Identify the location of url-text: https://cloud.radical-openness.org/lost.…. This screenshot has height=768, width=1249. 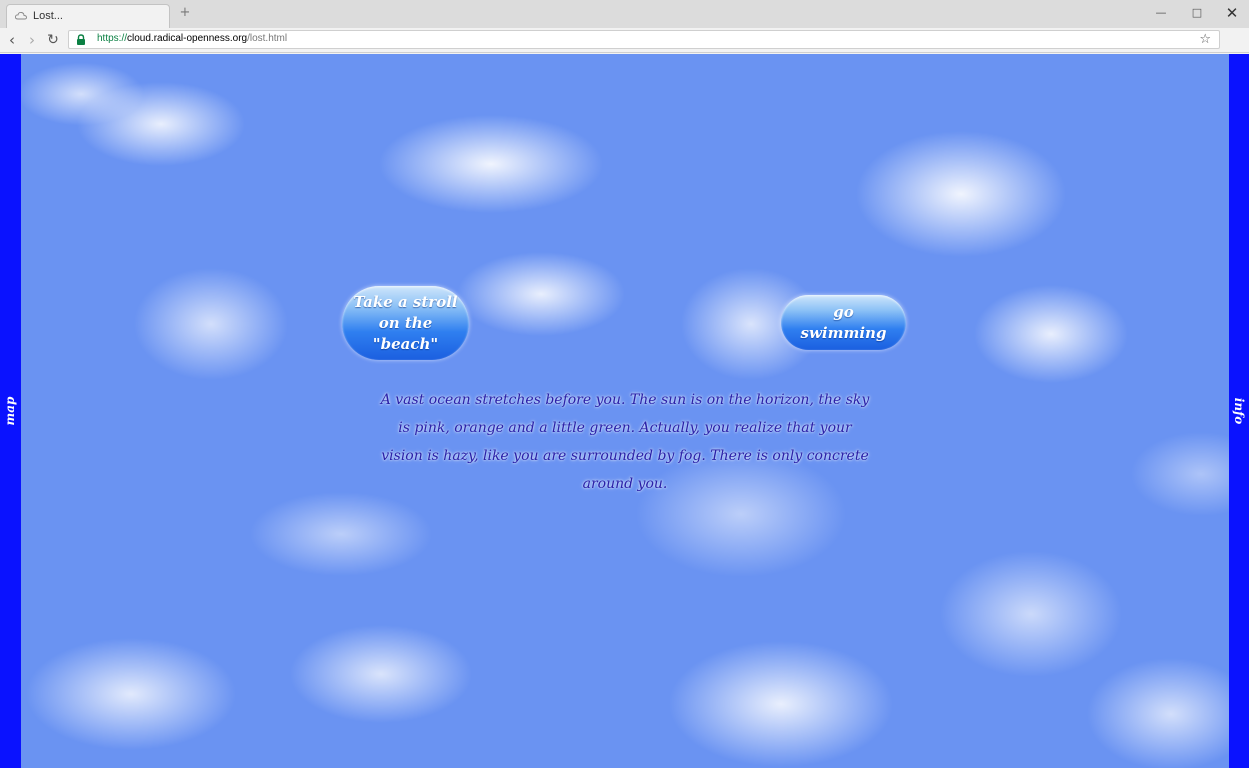
(192, 38).